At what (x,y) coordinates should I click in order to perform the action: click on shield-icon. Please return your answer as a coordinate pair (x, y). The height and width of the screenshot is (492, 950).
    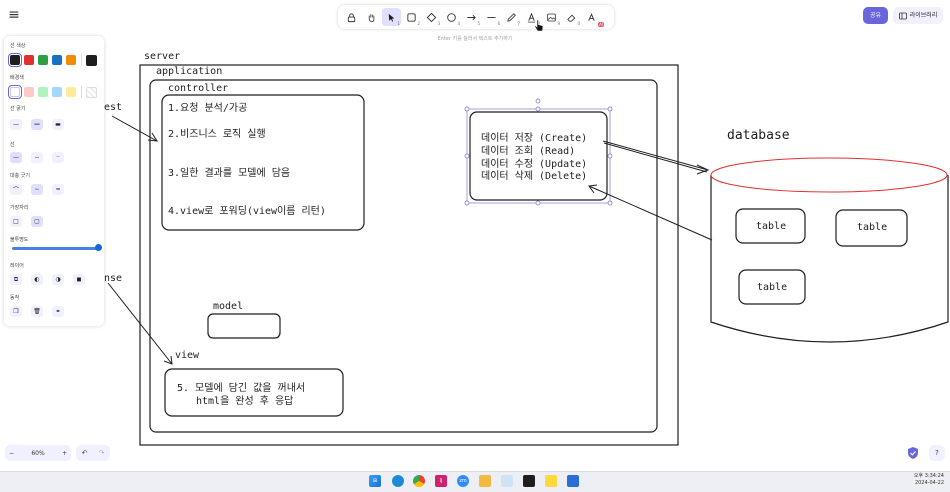
    Looking at the image, I should click on (913, 453).